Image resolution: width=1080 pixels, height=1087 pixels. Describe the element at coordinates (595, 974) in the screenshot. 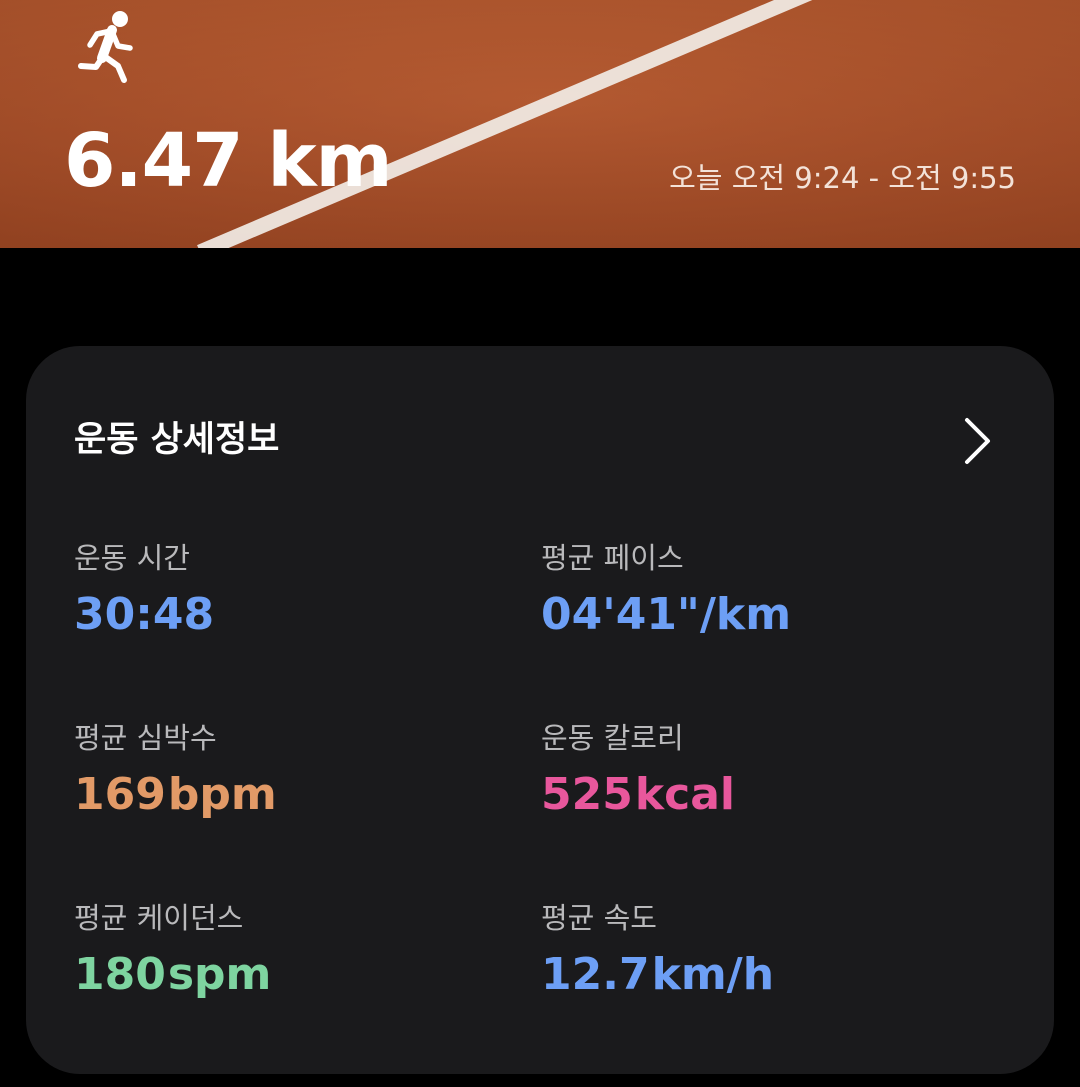

I see `speed-value: 12.7` at that location.